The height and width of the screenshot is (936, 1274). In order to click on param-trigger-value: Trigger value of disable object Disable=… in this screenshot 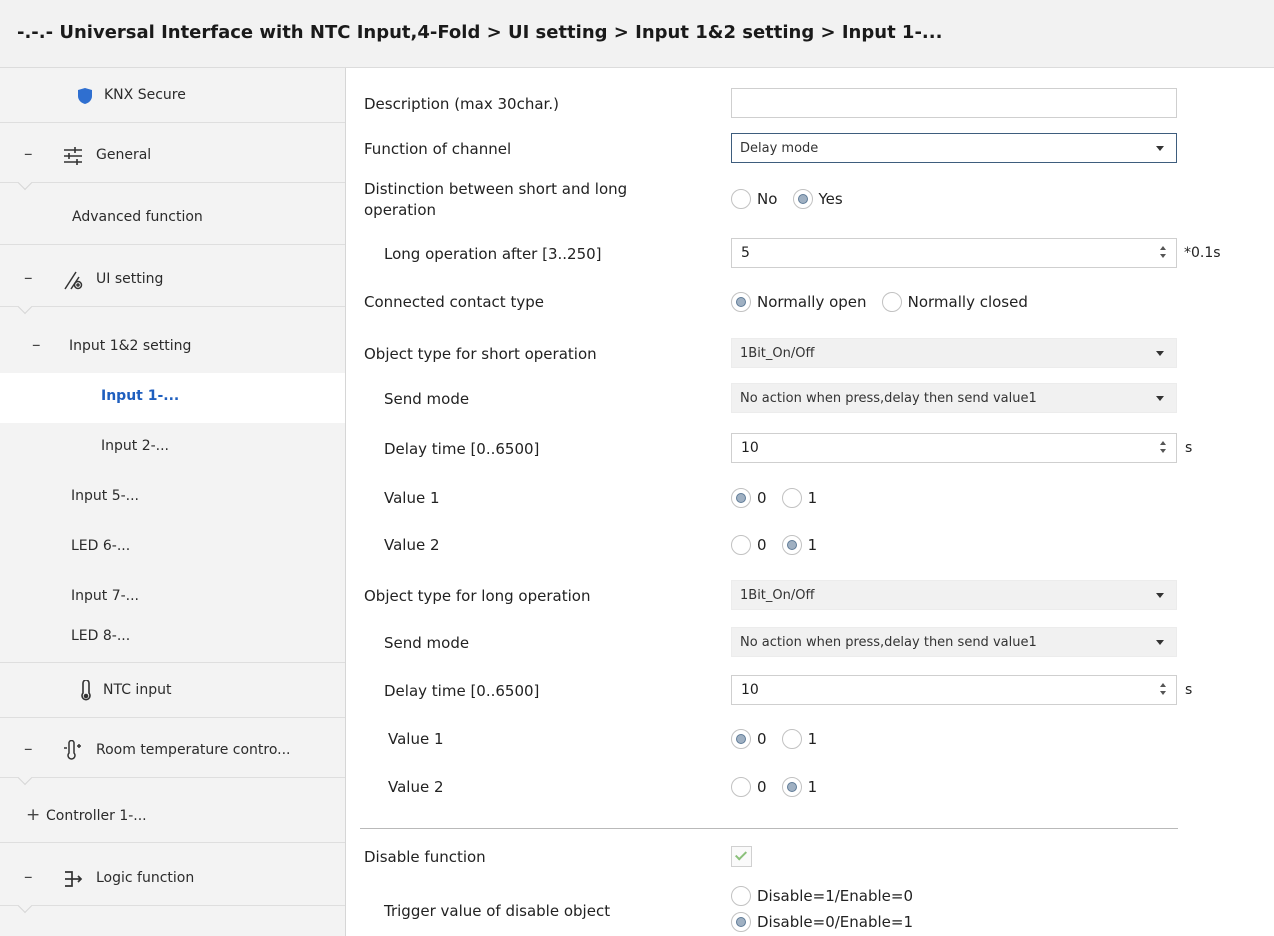, I will do `click(810, 911)`.